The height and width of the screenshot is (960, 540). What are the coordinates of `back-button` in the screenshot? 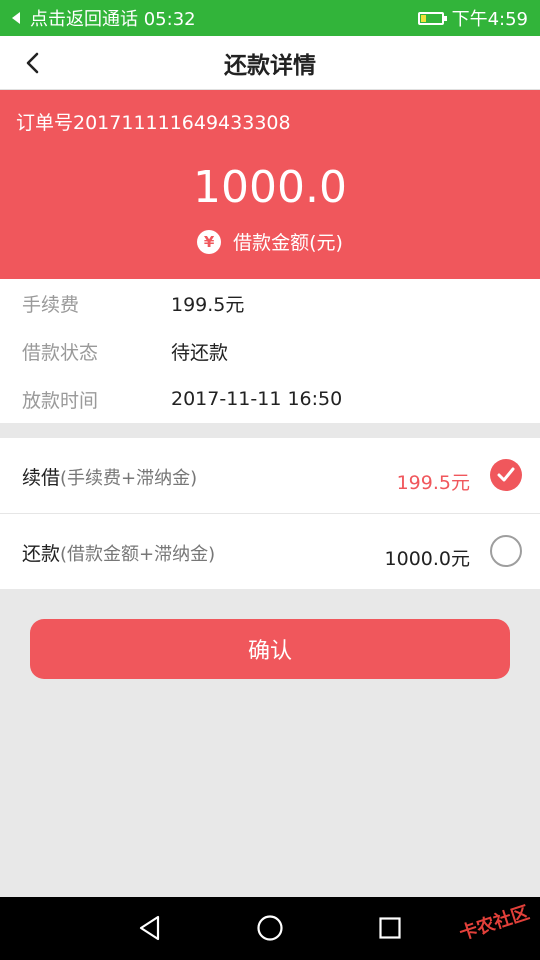 It's located at (33, 63).